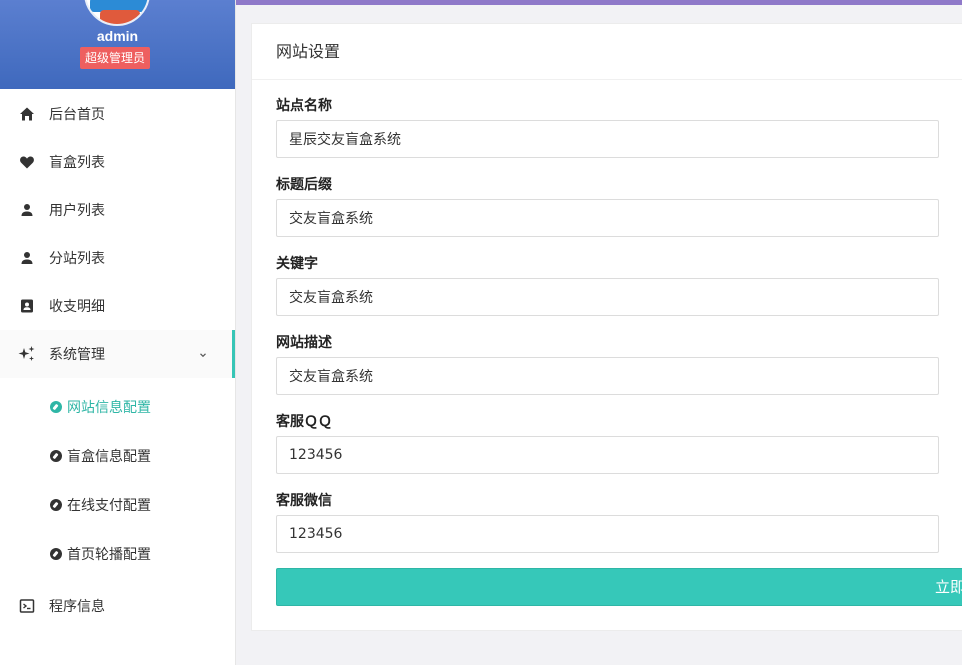 The height and width of the screenshot is (665, 962). What do you see at coordinates (304, 106) in the screenshot?
I see `field-label-site-name: 站点名称` at bounding box center [304, 106].